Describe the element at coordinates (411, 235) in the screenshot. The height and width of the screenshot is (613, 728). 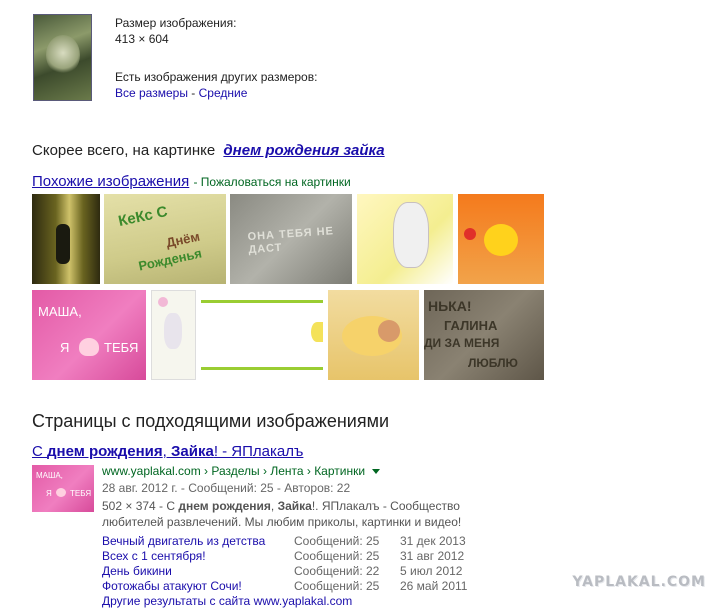
I see `bunny-figure` at that location.